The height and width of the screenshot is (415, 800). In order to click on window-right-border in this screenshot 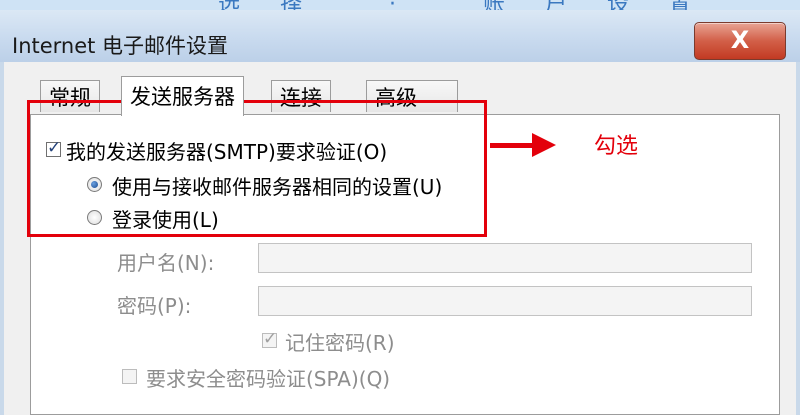, I will do `click(798, 238)`.